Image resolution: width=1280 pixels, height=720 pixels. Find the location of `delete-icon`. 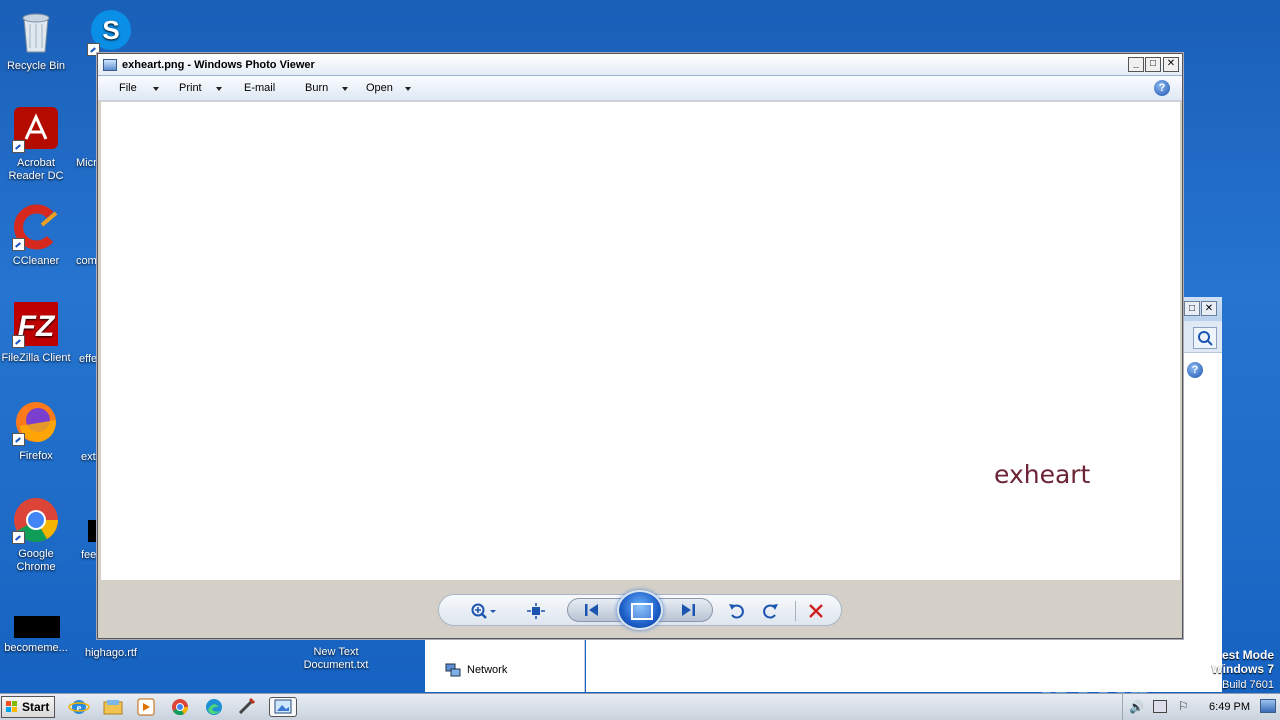

delete-icon is located at coordinates (816, 611).